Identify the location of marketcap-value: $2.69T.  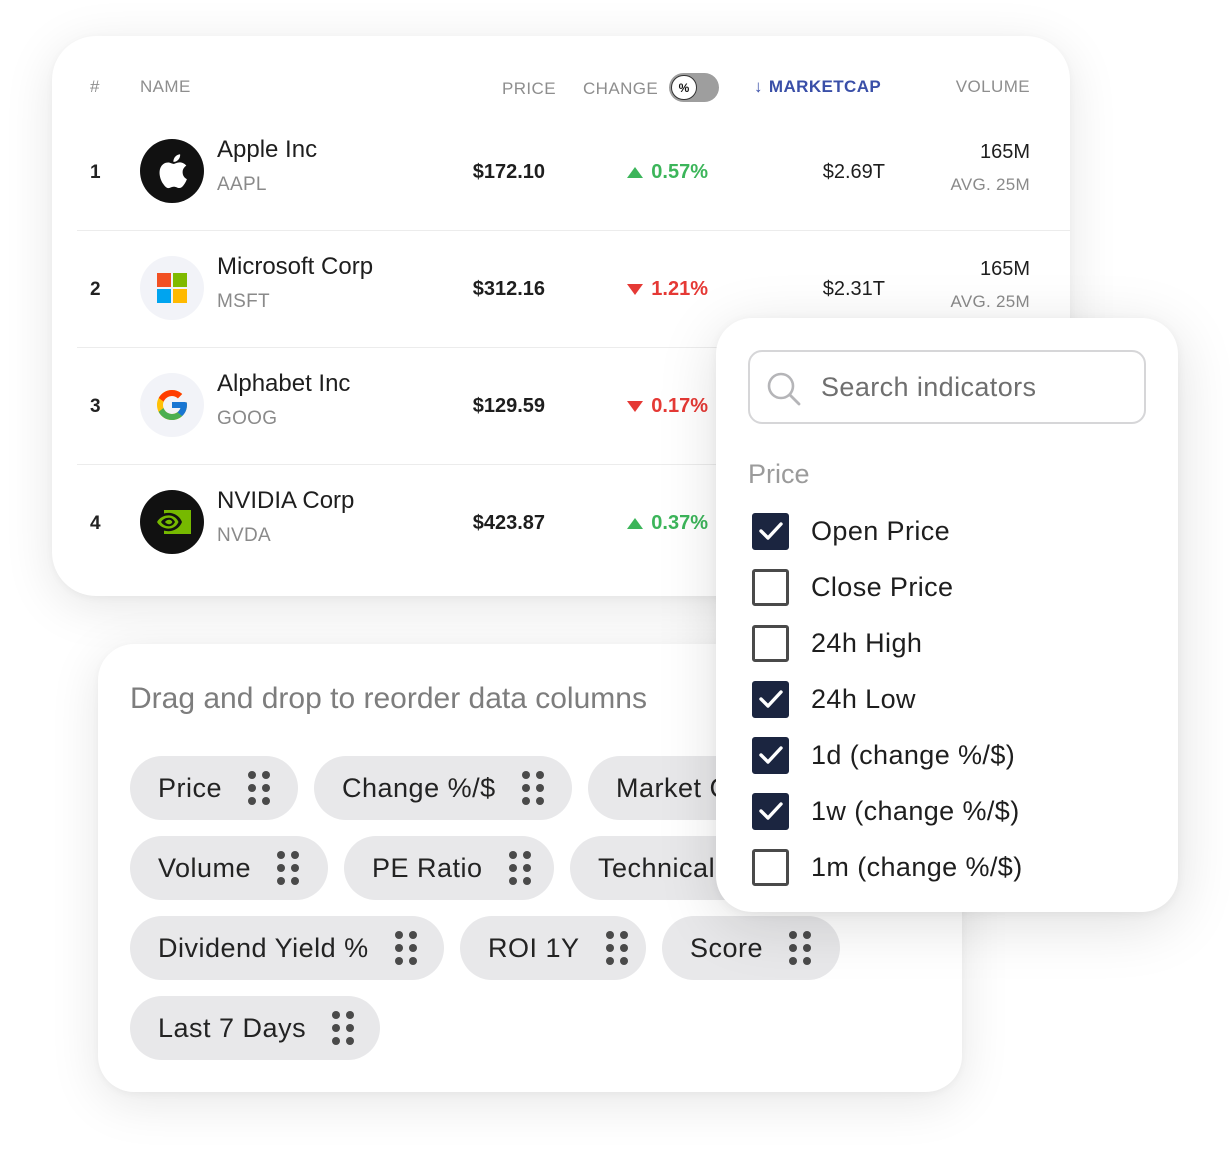
(853, 172).